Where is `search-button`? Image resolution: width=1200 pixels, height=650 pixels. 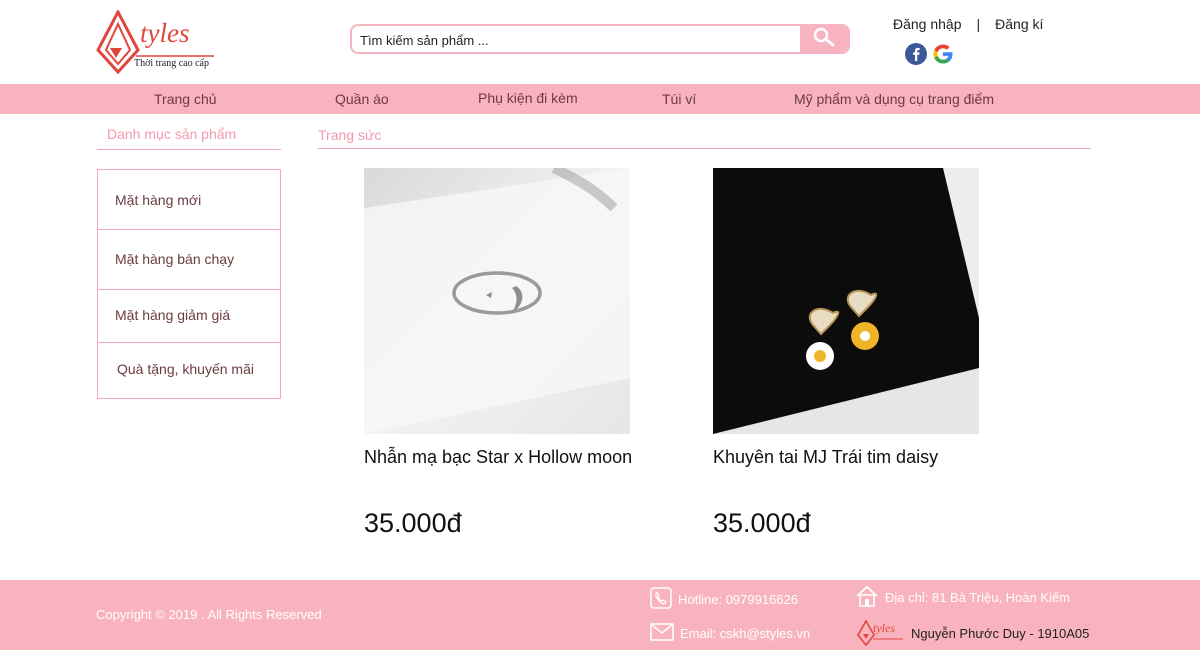
search-button is located at coordinates (824, 39).